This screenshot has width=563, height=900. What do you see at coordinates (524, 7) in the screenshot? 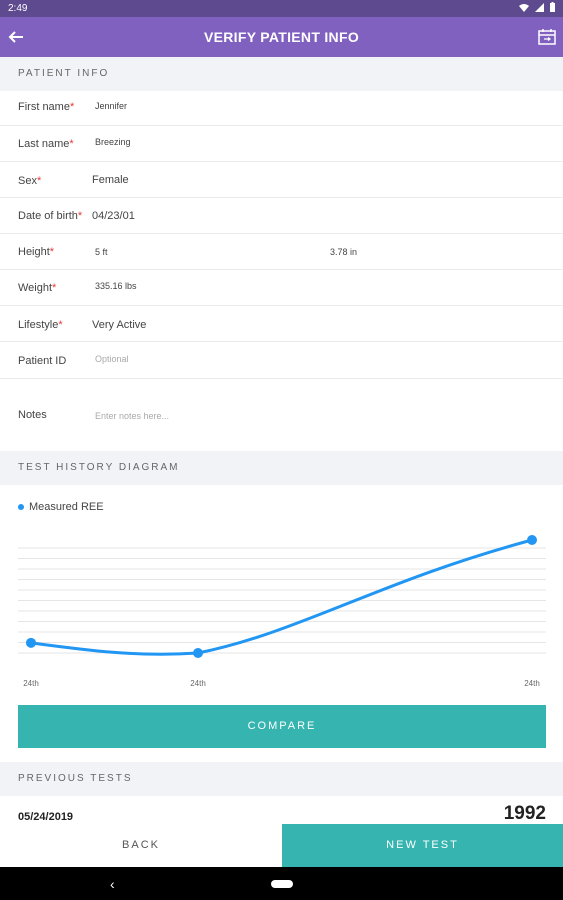
I see `wifi-icon` at bounding box center [524, 7].